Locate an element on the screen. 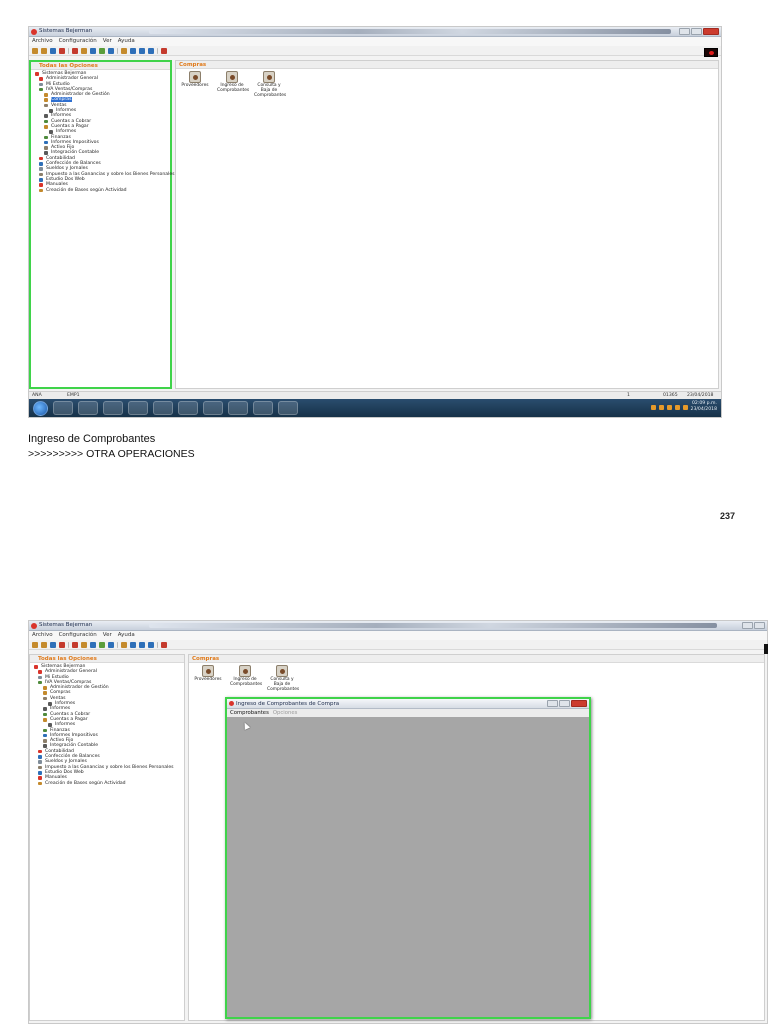 The width and height of the screenshot is (768, 1024). window-taskbar-icon is located at coordinates (288, 408).